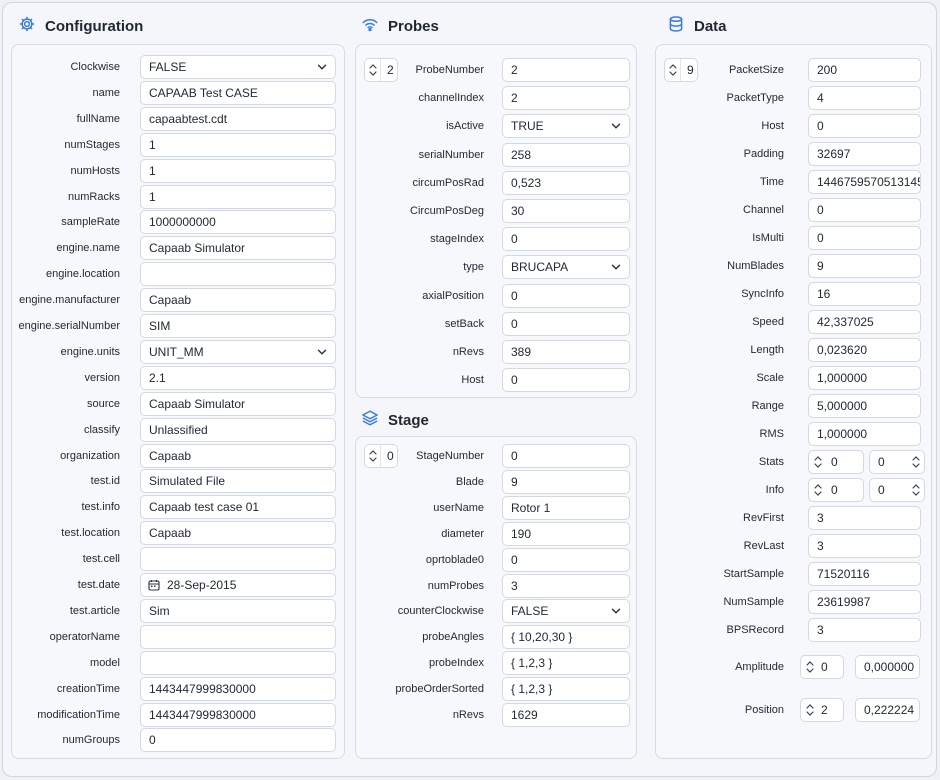  I want to click on type-select: BRUCAPA, so click(566, 267).